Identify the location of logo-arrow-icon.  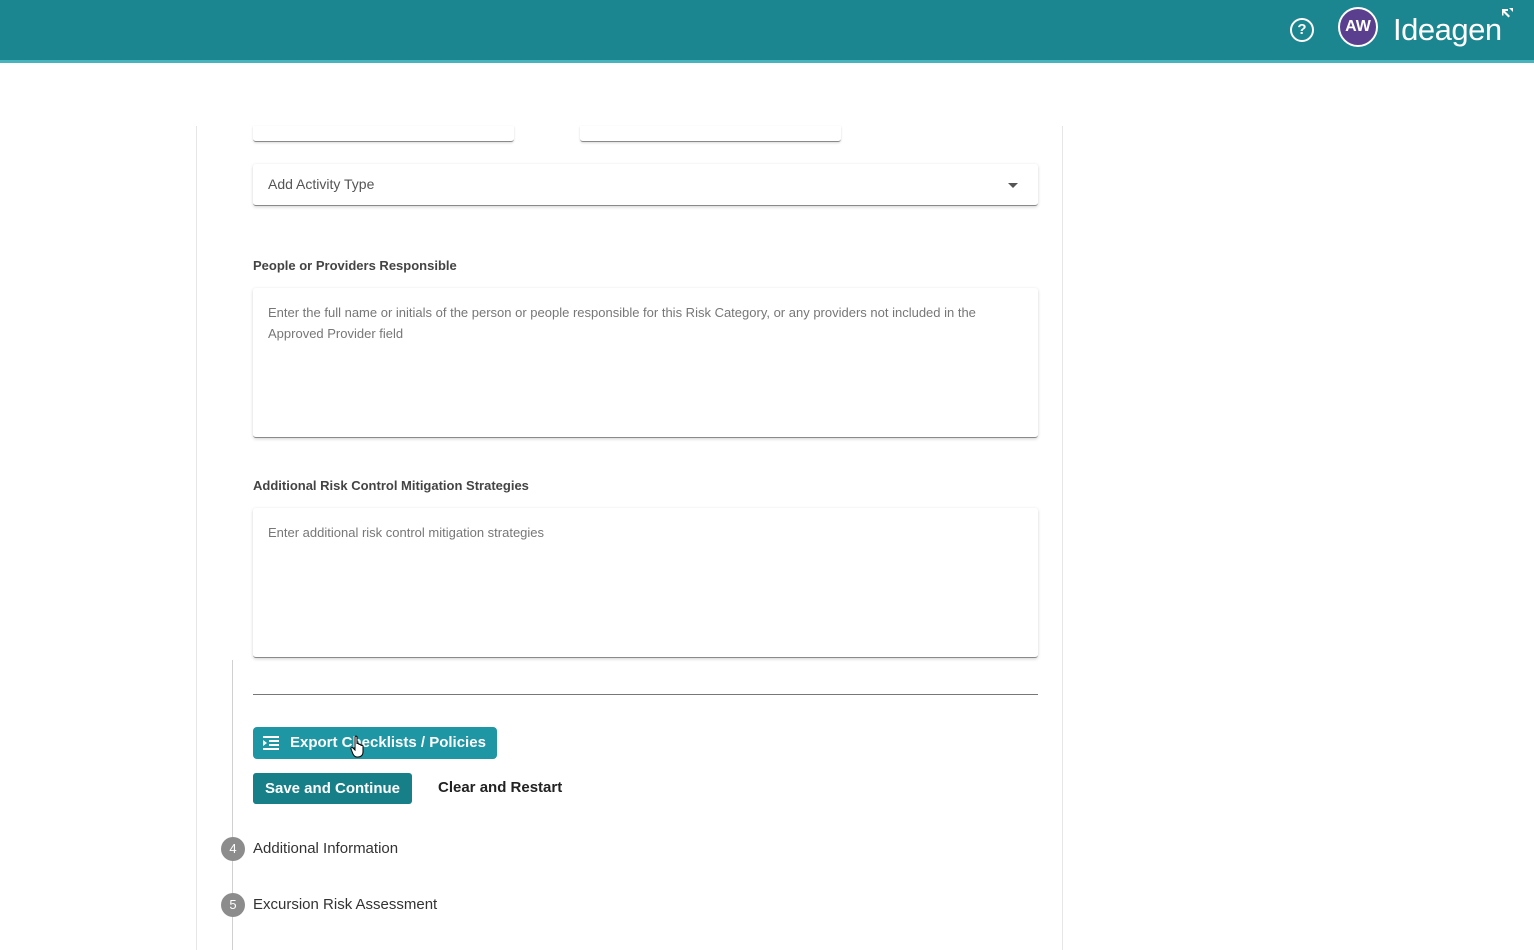
(1507, 13).